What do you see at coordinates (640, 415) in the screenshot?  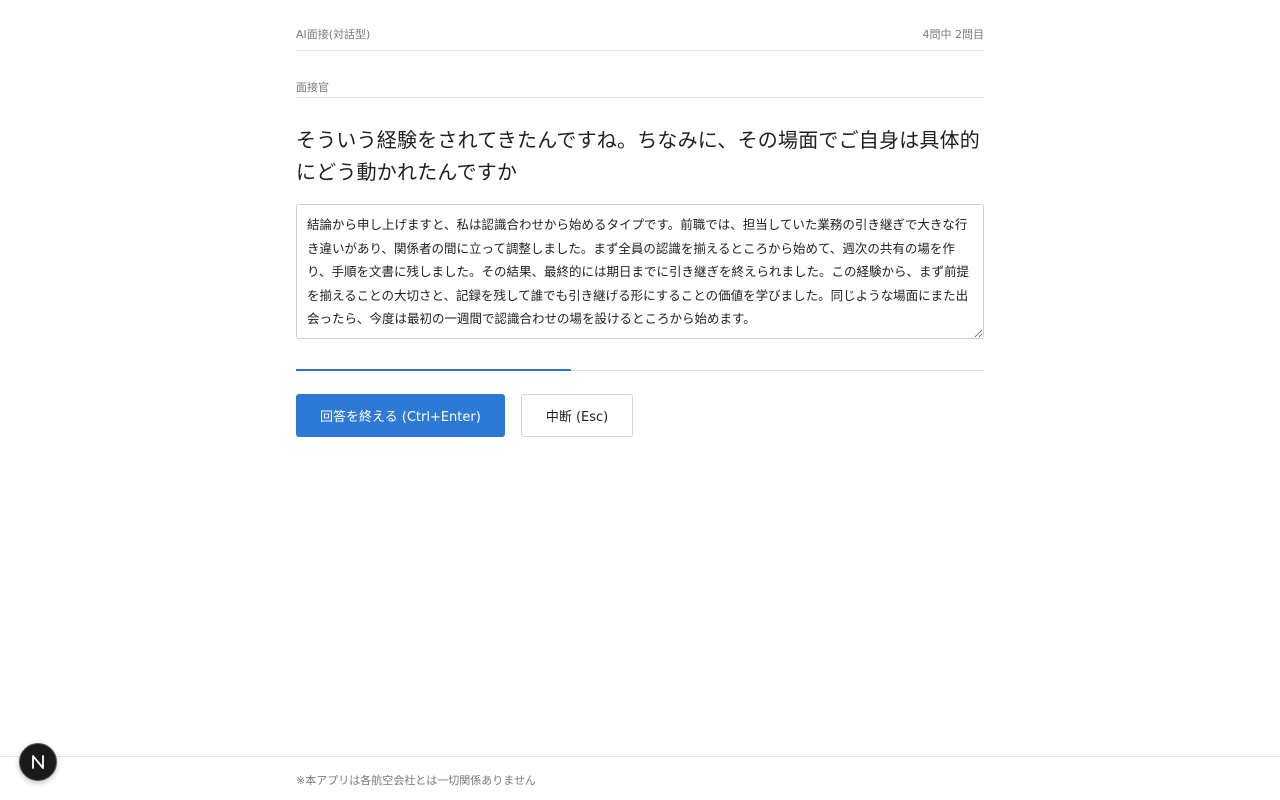 I see `action-buttons: 回答を終える (Ctrl+Enter) 中断 (Esc)` at bounding box center [640, 415].